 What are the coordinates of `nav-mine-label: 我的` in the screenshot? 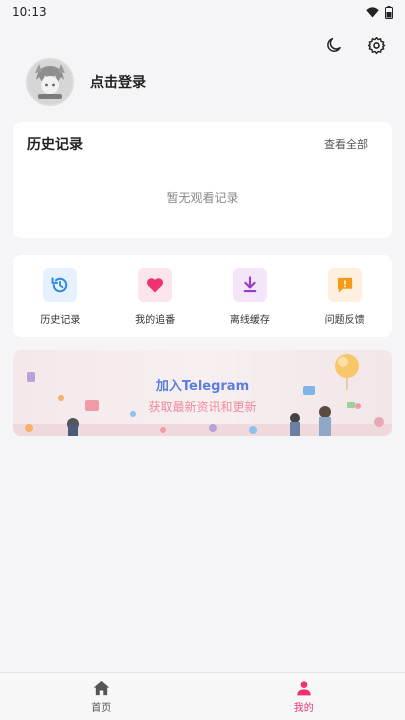 It's located at (303, 708).